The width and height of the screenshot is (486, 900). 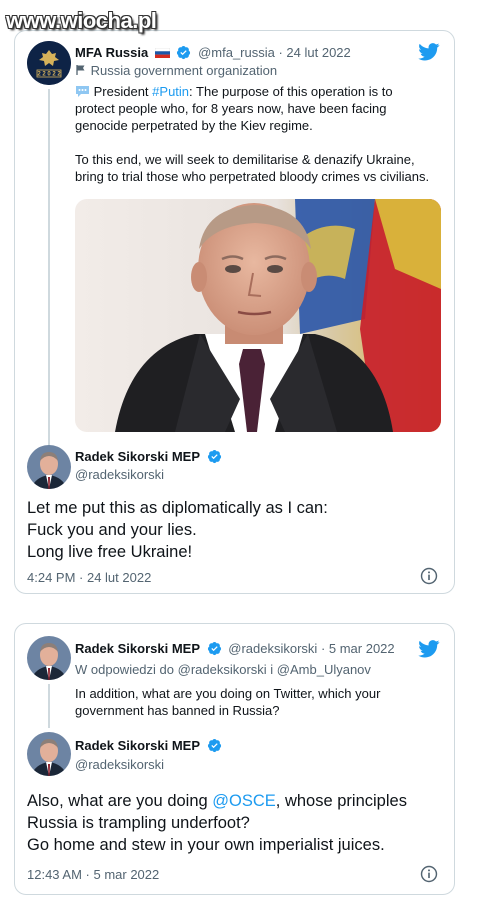 I want to click on card-separator, so click(x=243, y=609).